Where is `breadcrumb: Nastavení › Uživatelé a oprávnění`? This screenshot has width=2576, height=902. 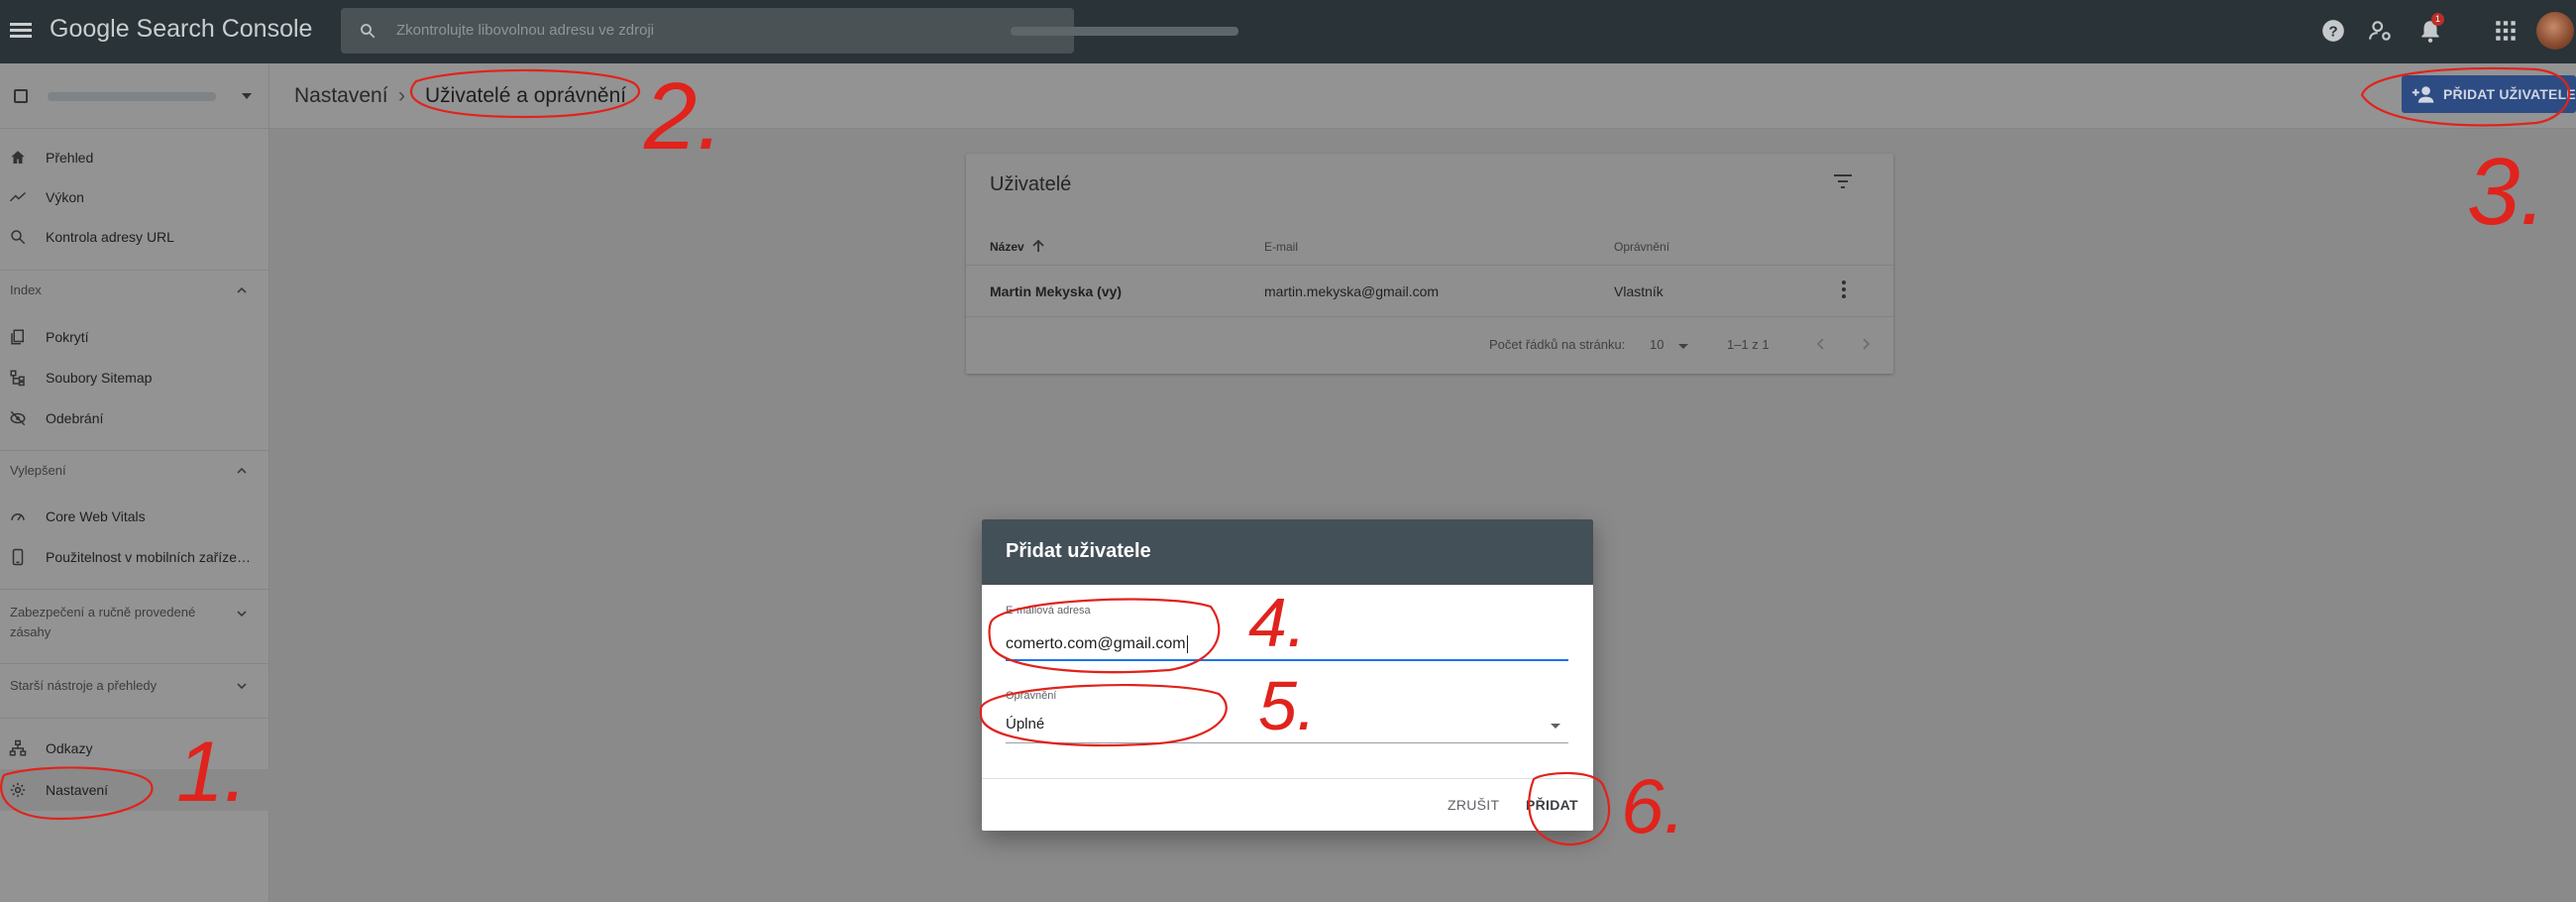 breadcrumb: Nastavení › Uživatelé a oprávnění is located at coordinates (1422, 96).